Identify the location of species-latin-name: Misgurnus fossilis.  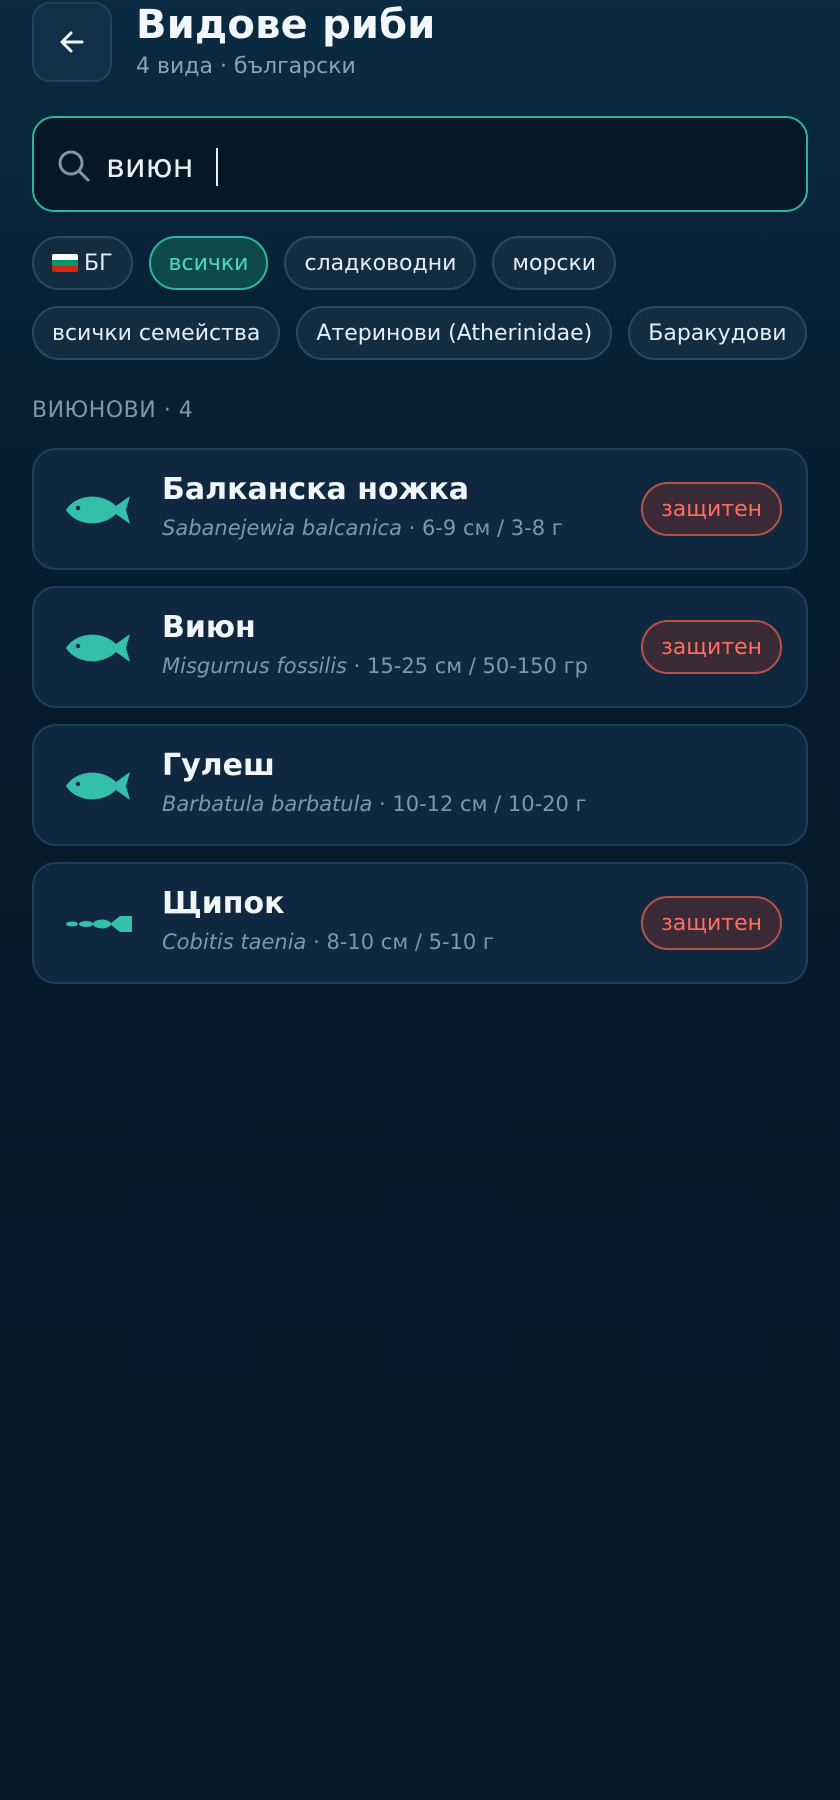
(254, 666).